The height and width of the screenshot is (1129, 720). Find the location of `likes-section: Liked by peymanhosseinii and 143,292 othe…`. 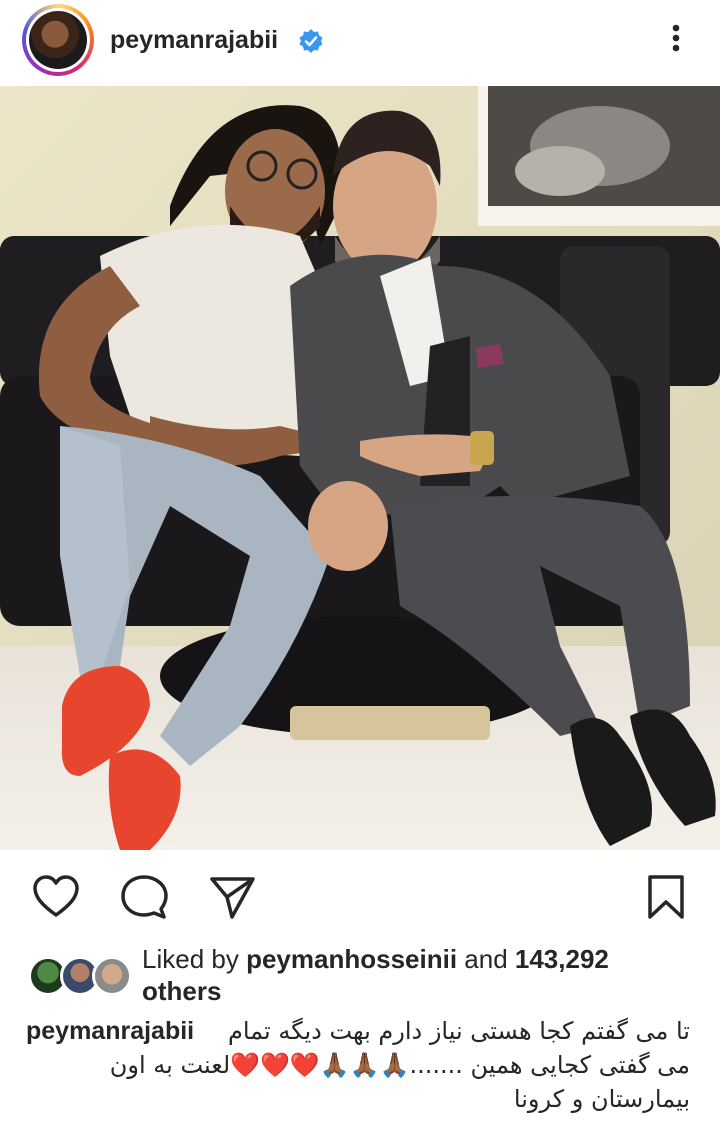

likes-section: Liked by peymanhosseinii and 143,292 othe… is located at coordinates (360, 973).